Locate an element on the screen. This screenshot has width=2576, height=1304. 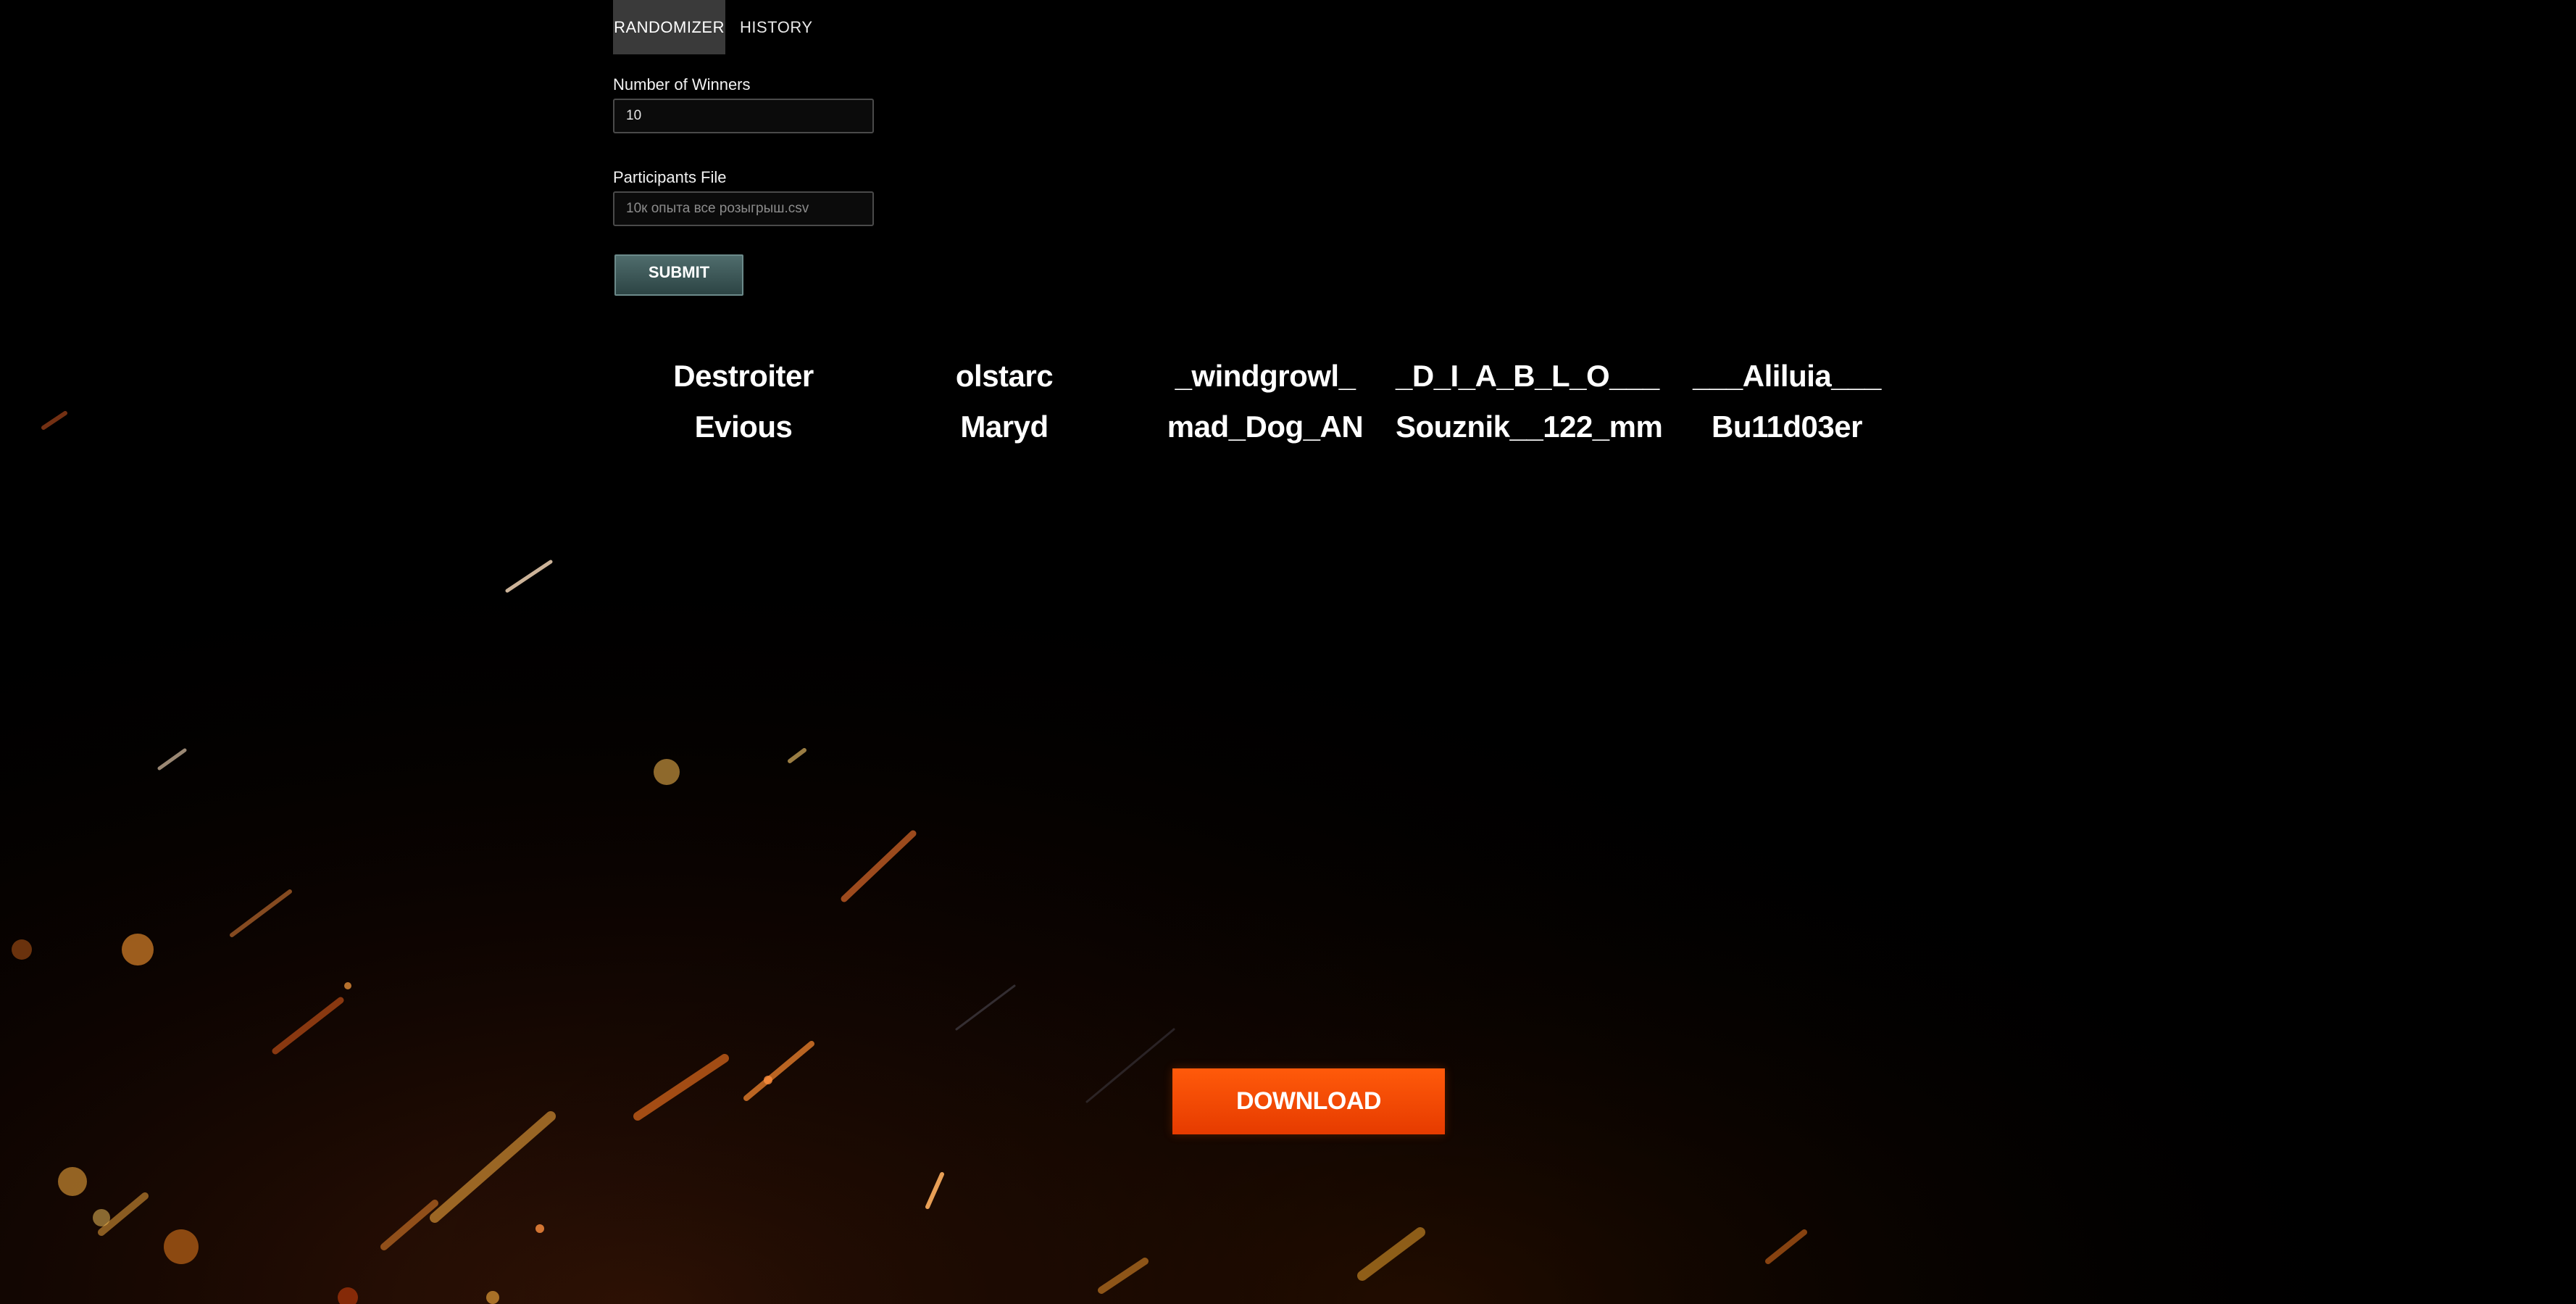
winner-name: _windgrowl_ is located at coordinates (1265, 376).